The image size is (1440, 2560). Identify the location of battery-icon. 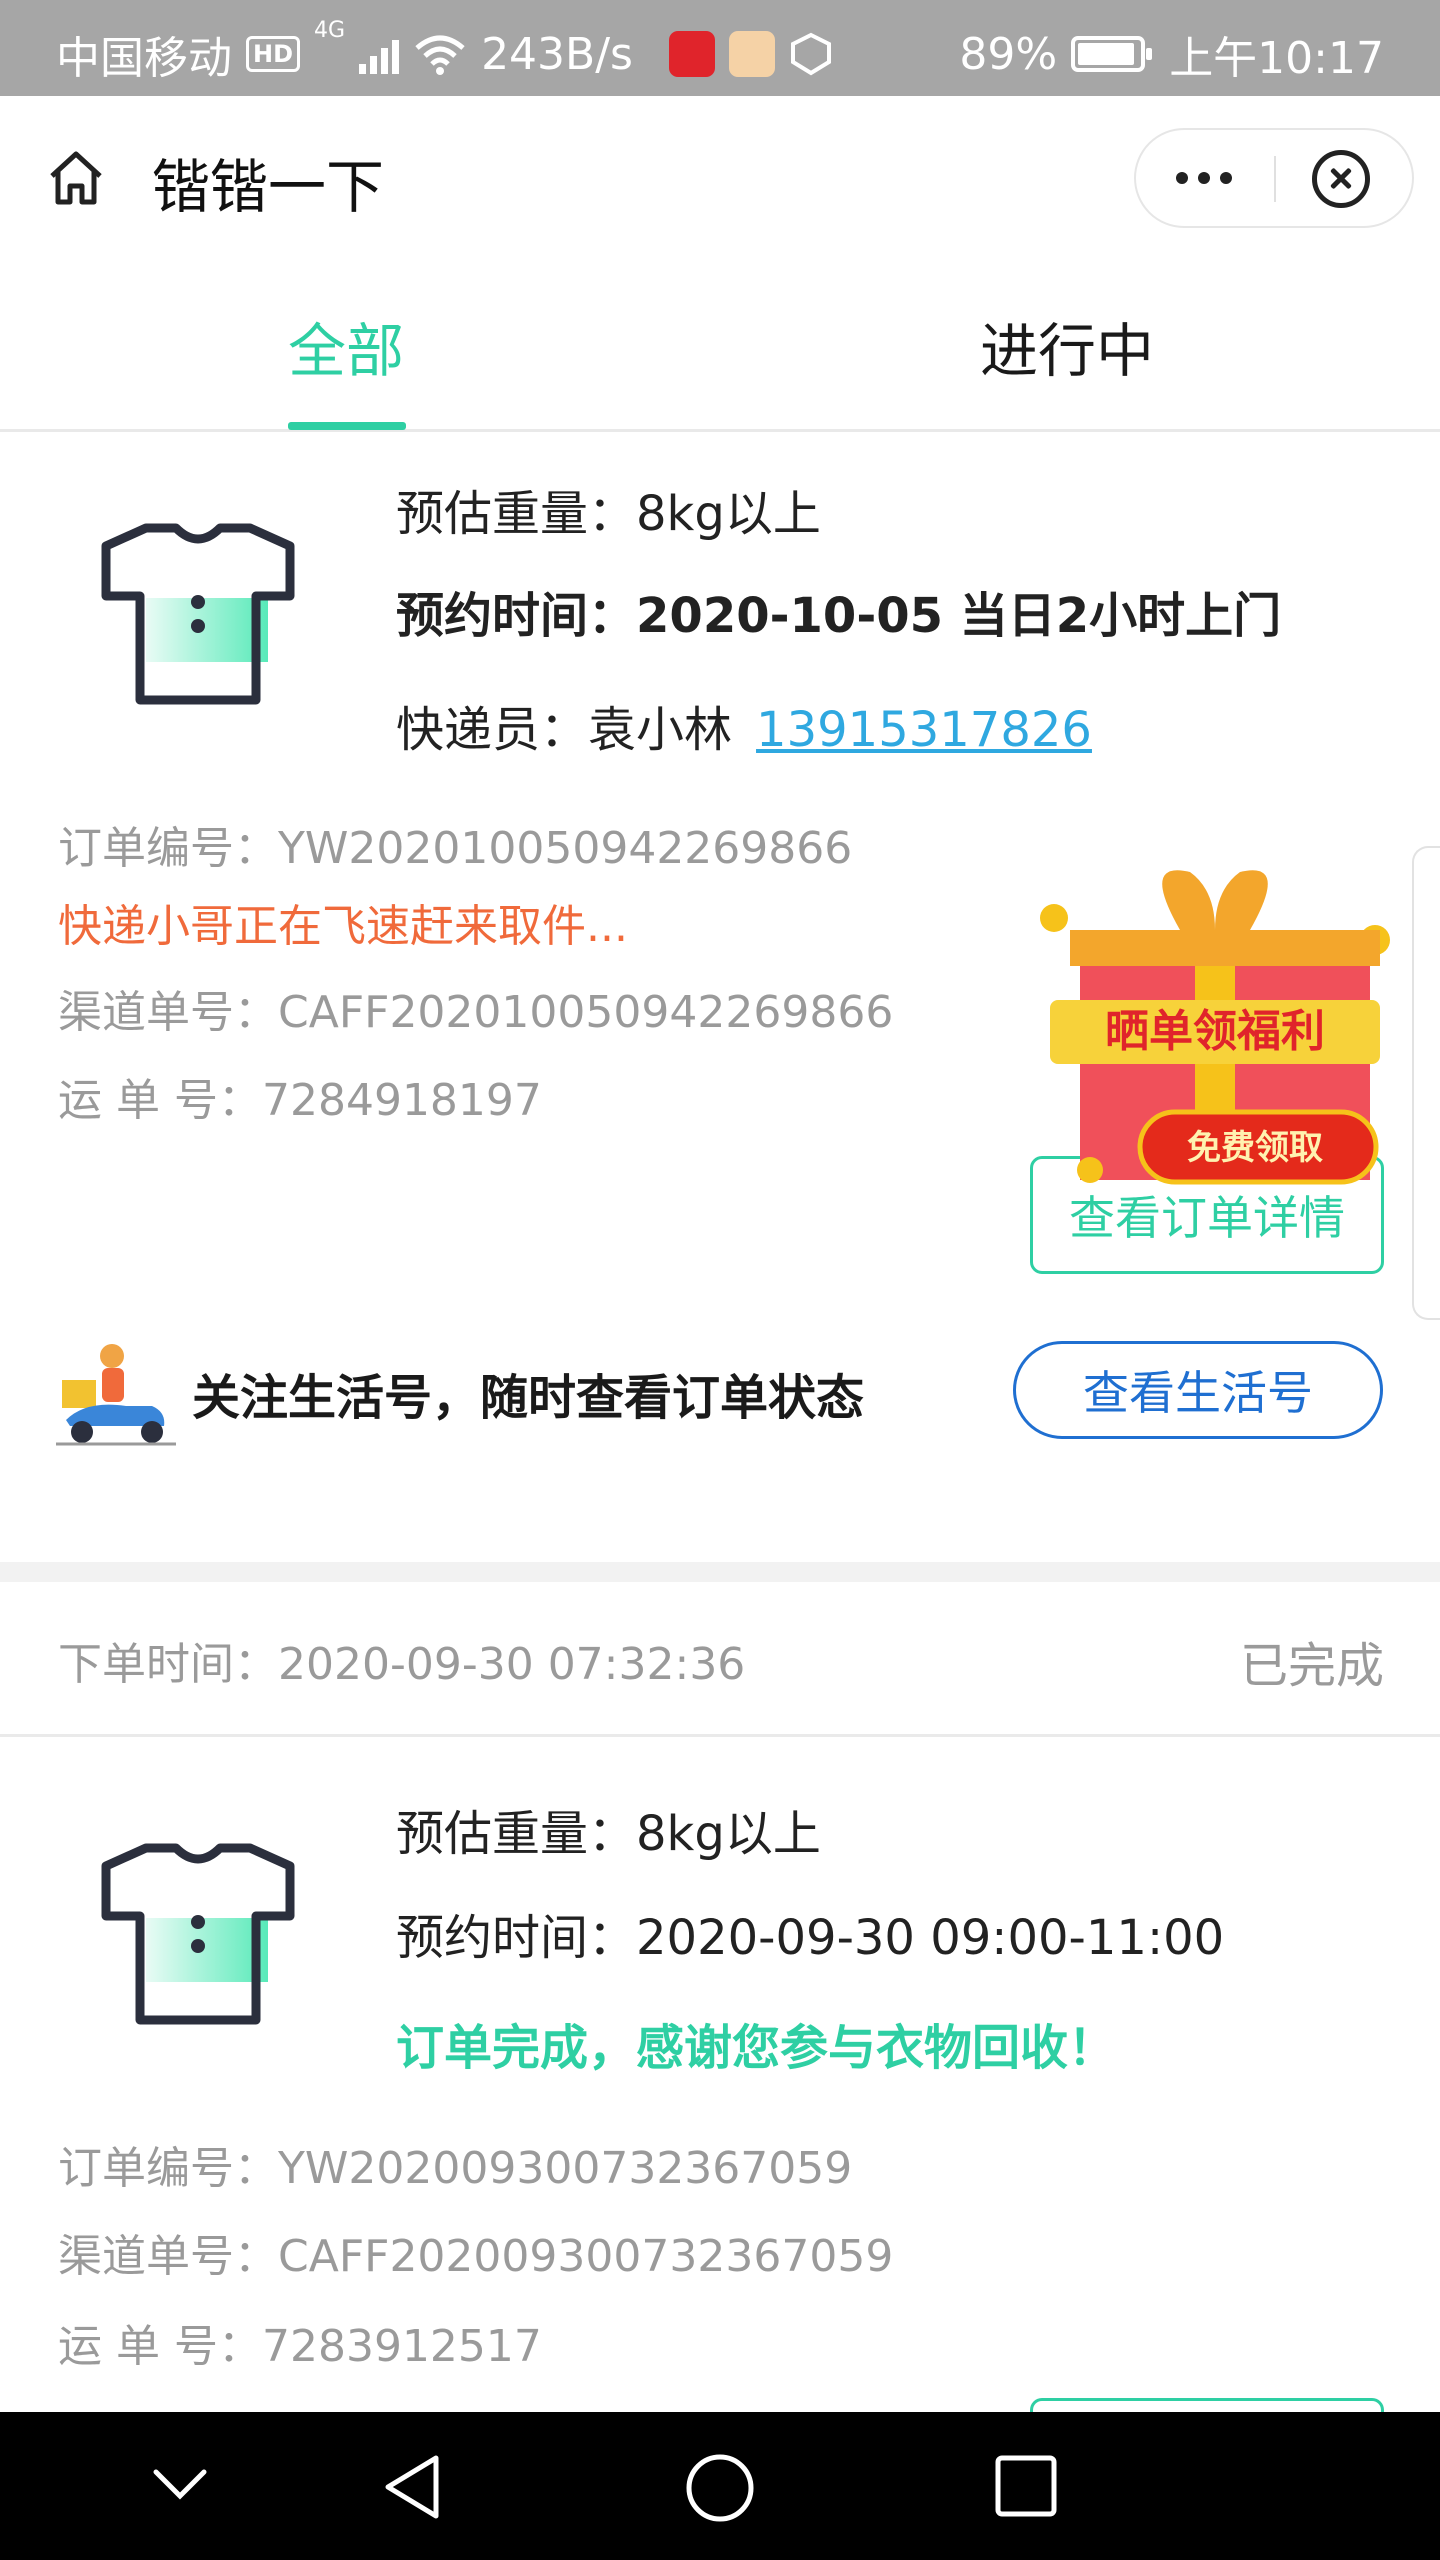
(1112, 54).